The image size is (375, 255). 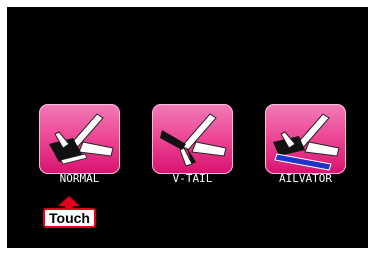 I want to click on v-tail-mode-label: V-TAIL, so click(x=192, y=178).